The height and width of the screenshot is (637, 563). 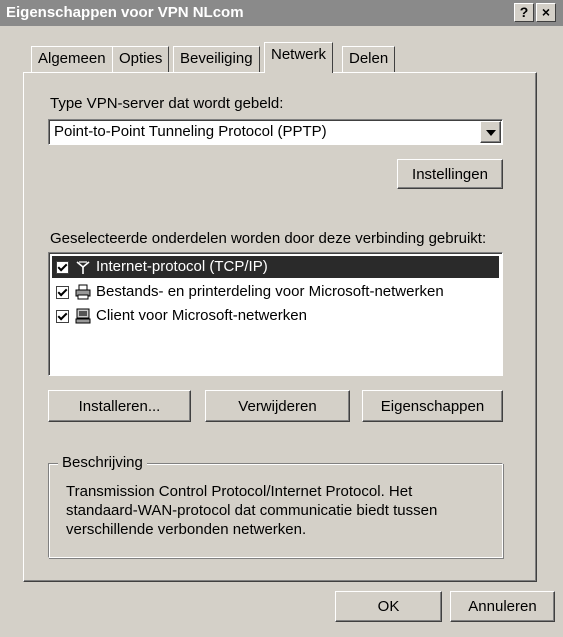 I want to click on help-button: ?, so click(x=524, y=12).